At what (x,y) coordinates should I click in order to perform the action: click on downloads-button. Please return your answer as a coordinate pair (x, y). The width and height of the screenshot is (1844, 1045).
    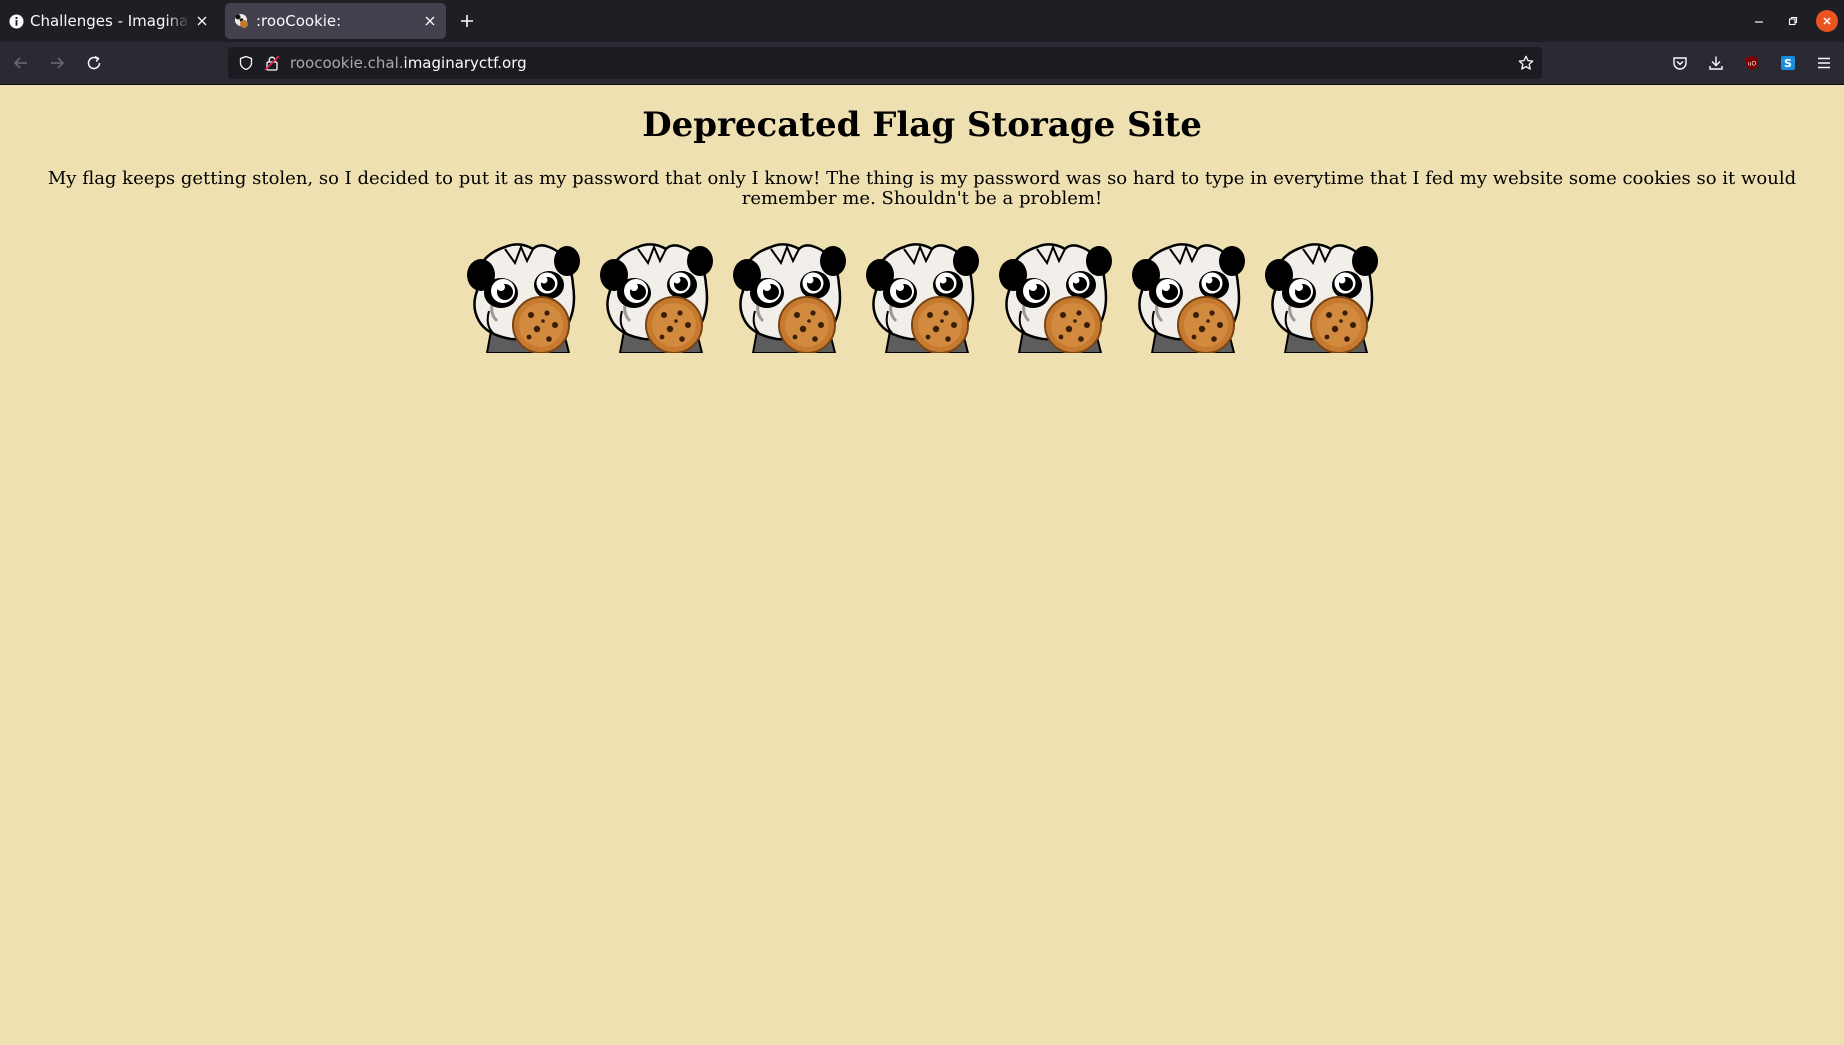
    Looking at the image, I should click on (1716, 63).